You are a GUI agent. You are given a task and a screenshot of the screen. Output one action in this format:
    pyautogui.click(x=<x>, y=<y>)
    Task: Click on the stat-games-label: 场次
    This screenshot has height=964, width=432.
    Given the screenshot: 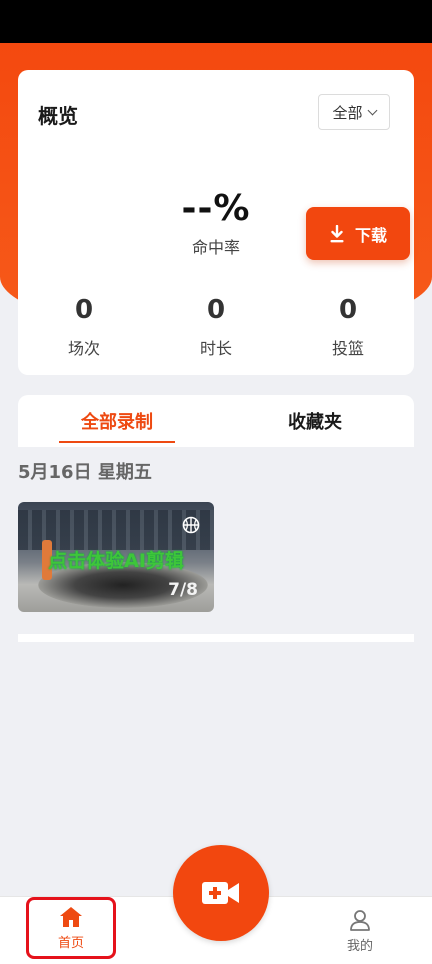 What is the action you would take?
    pyautogui.click(x=83, y=348)
    